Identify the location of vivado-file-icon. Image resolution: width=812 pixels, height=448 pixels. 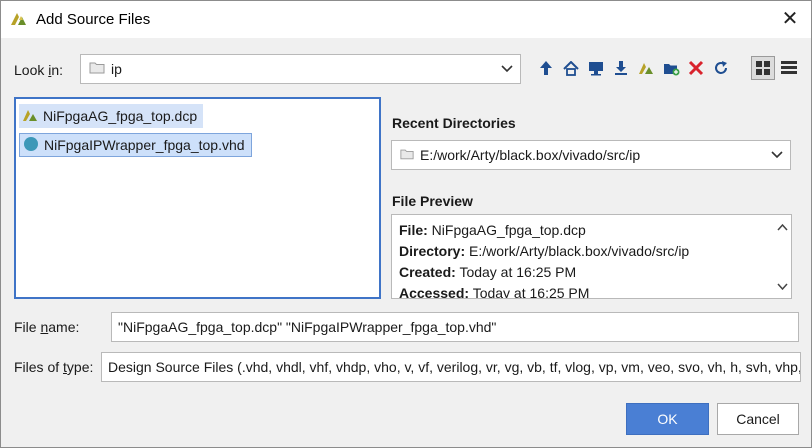
(30, 116).